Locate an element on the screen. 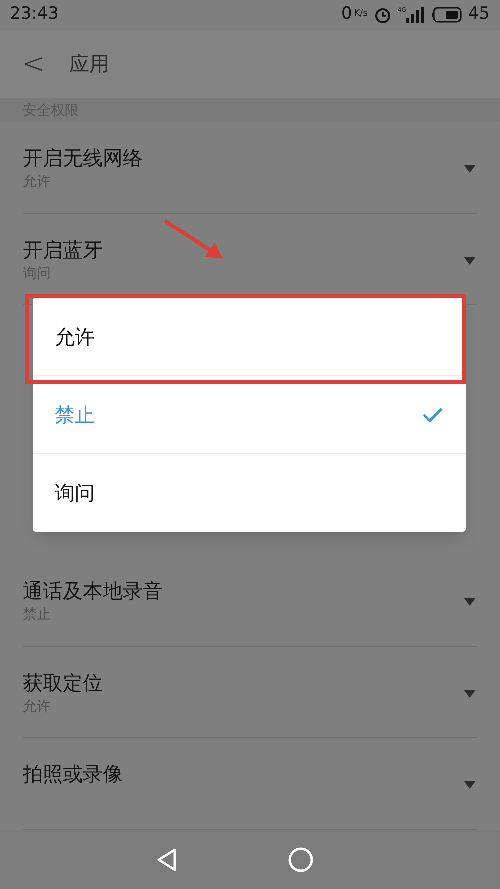 The width and height of the screenshot is (500, 889). dialog-option: 询问 is located at coordinates (75, 493).